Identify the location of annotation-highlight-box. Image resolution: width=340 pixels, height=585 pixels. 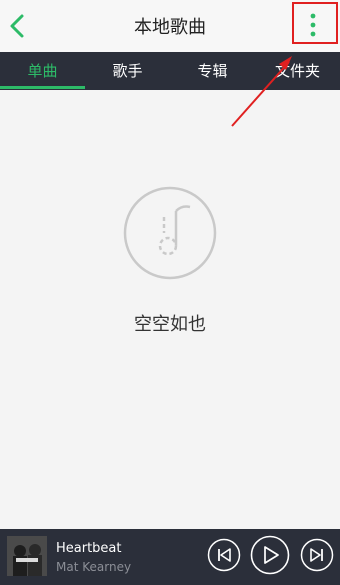
(315, 23).